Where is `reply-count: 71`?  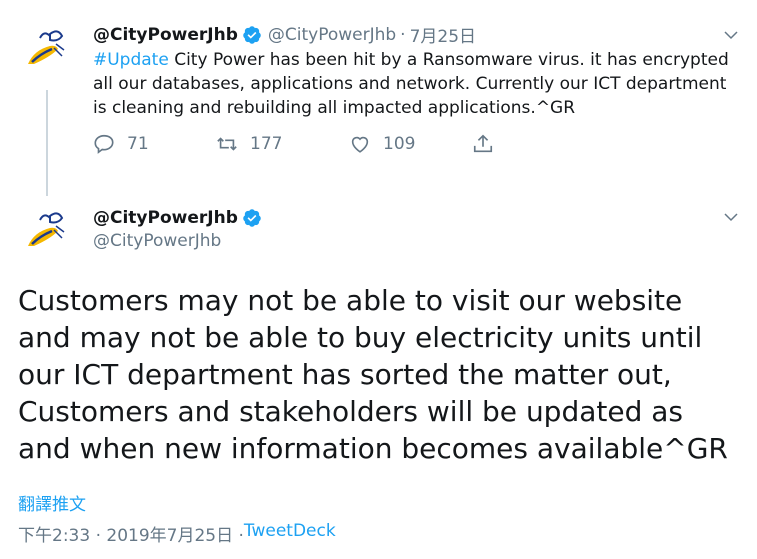
reply-count: 71 is located at coordinates (138, 144).